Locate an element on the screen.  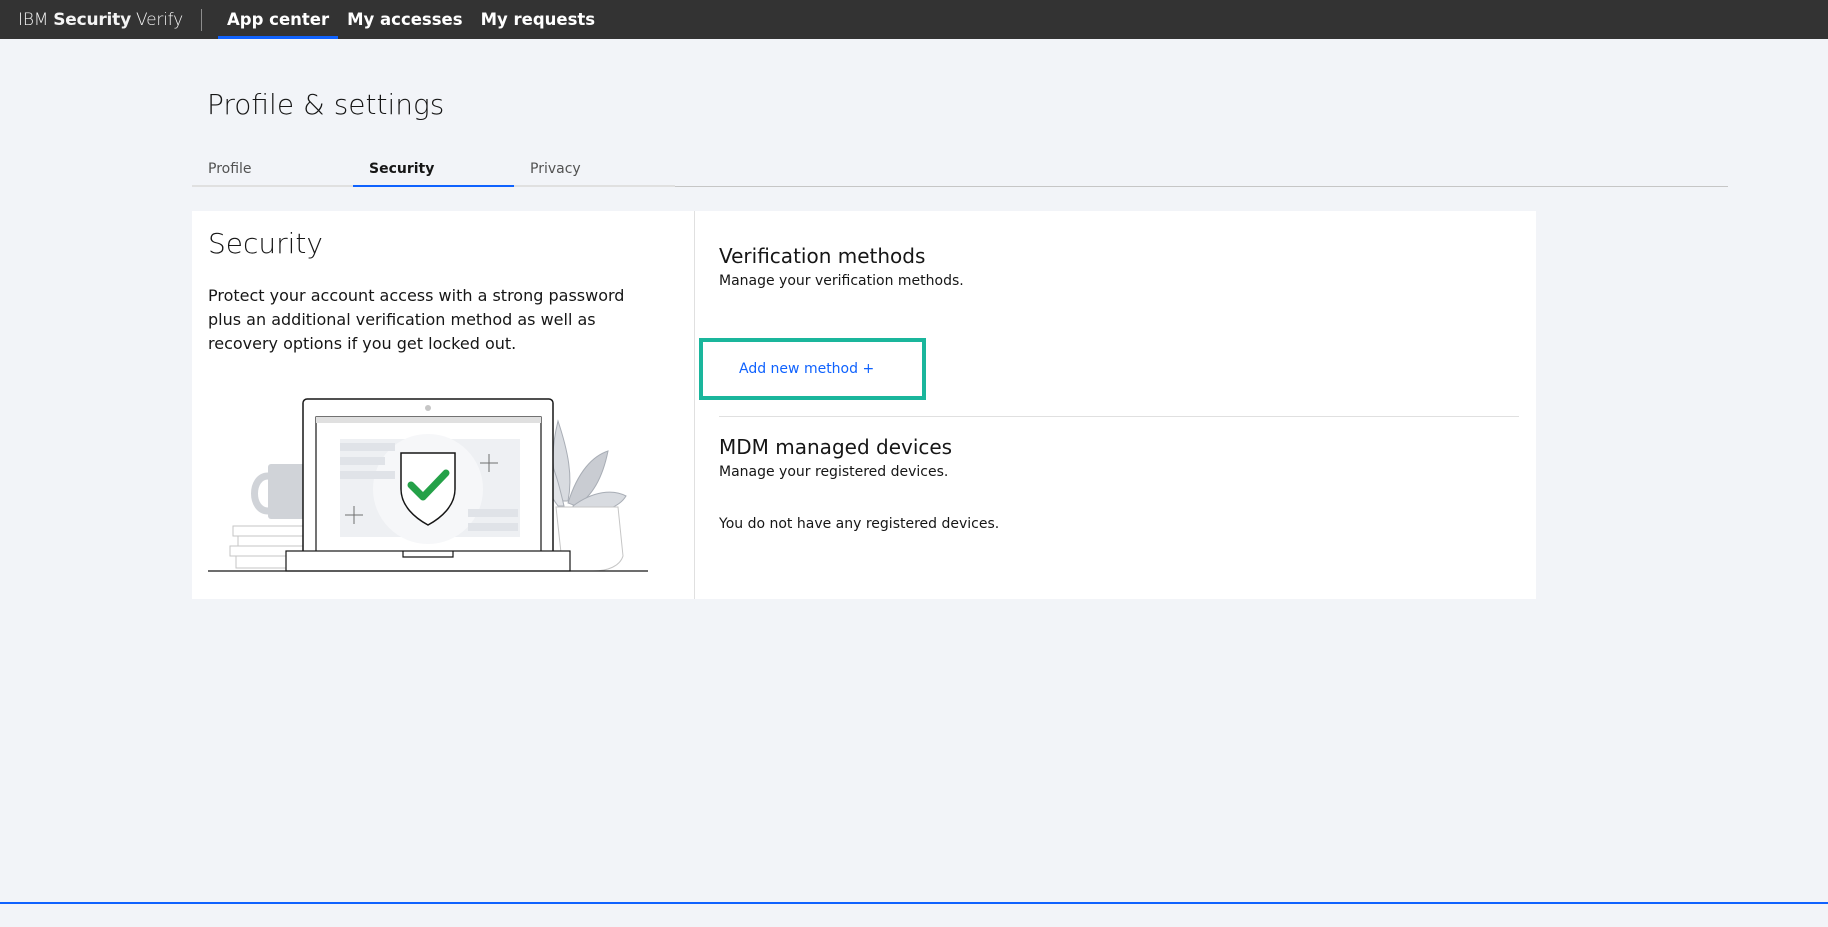
tab-security-label: Security is located at coordinates (402, 168).